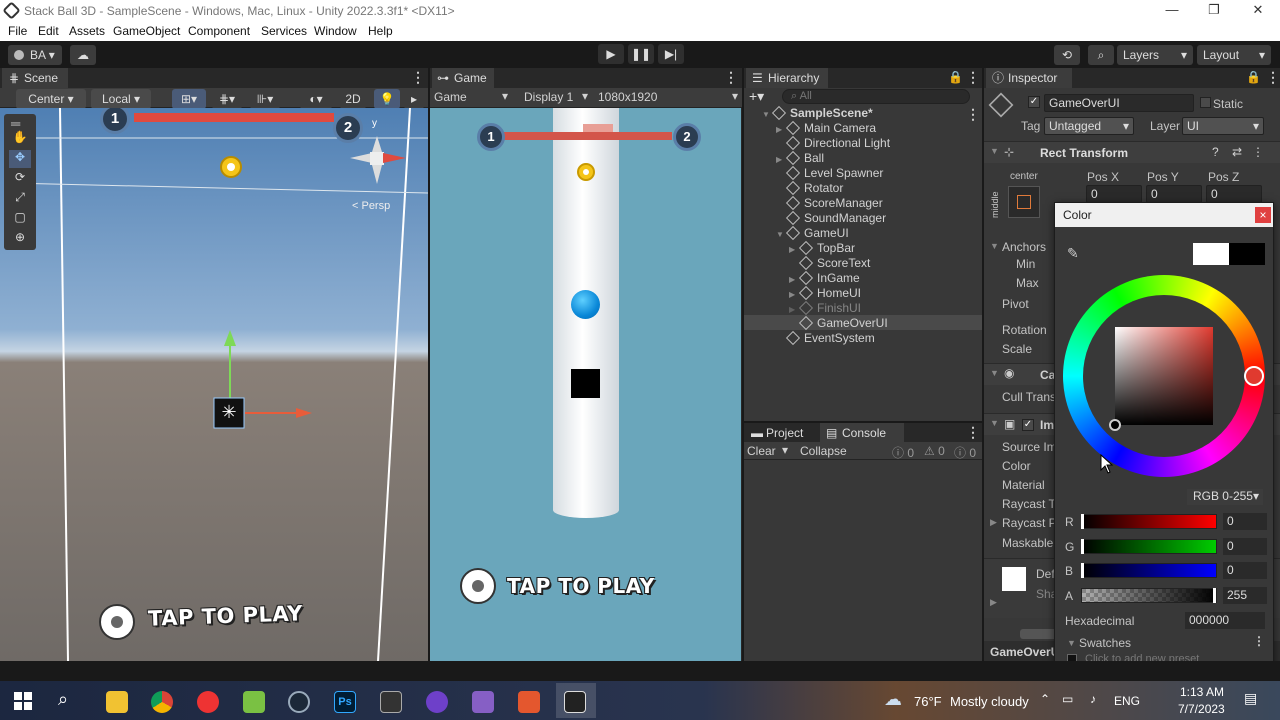 The width and height of the screenshot is (1280, 720). What do you see at coordinates (1089, 126) in the screenshot?
I see `tag-dropdown: Untagged ▾` at bounding box center [1089, 126].